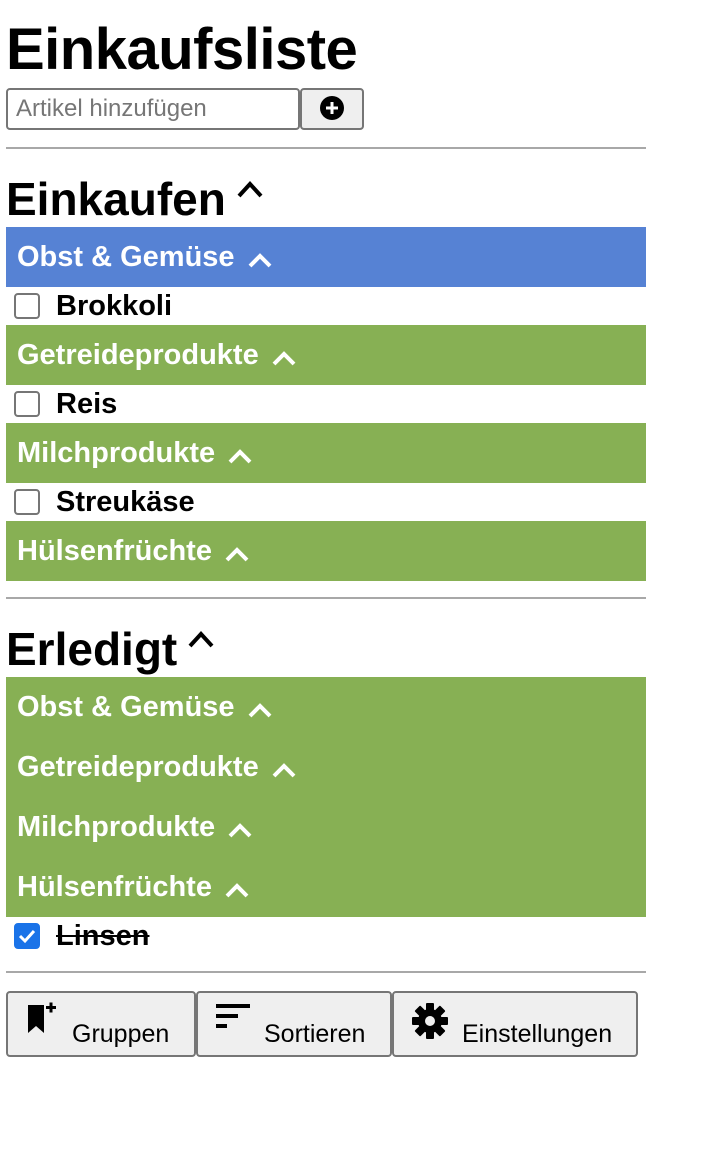 This screenshot has height=1160, width=716. I want to click on section-header-done: Erledigt, so click(110, 649).